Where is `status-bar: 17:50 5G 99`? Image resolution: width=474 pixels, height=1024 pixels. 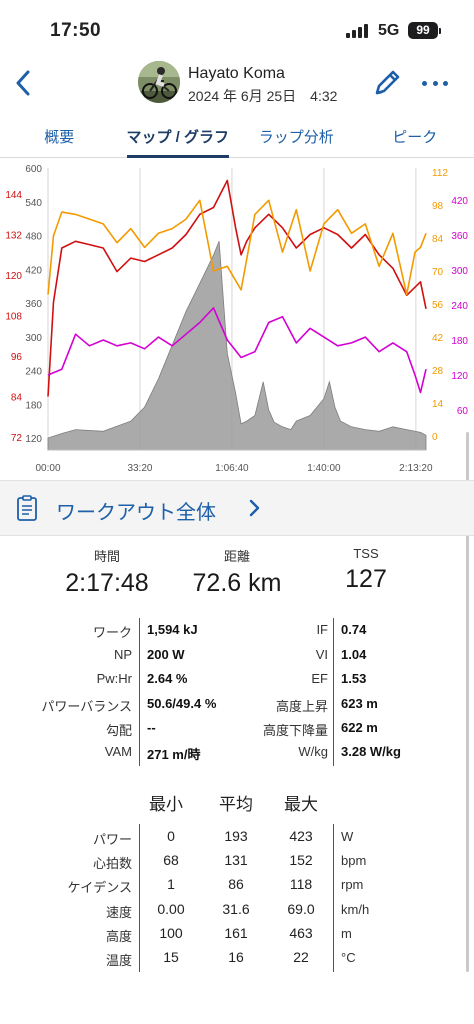
status-bar: 17:50 5G 99 is located at coordinates (237, 29).